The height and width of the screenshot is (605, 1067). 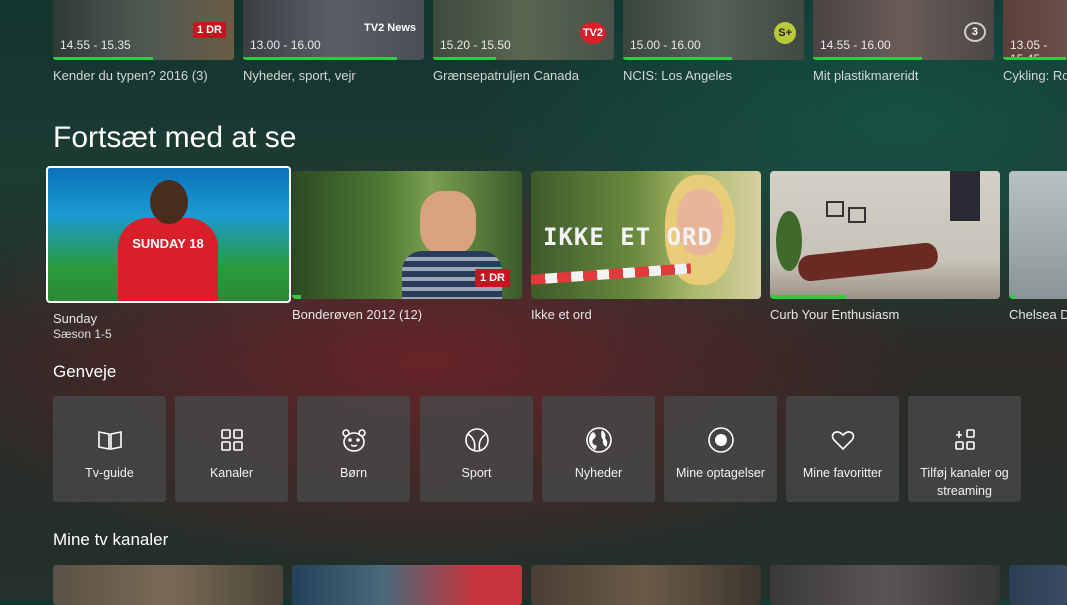 I want to click on player-shirt, so click(x=168, y=259).